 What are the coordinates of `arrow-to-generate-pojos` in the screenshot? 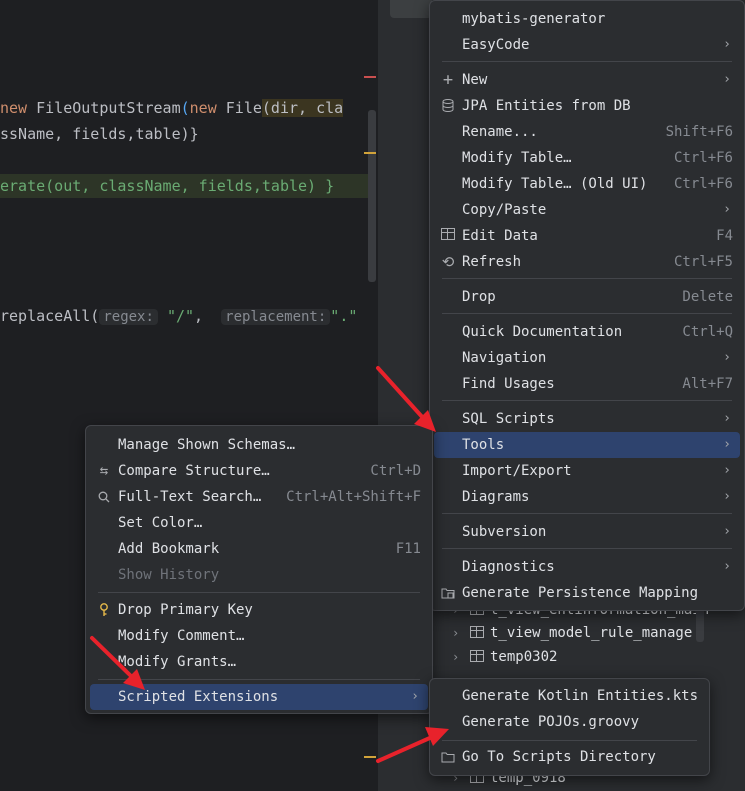 It's located at (412, 745).